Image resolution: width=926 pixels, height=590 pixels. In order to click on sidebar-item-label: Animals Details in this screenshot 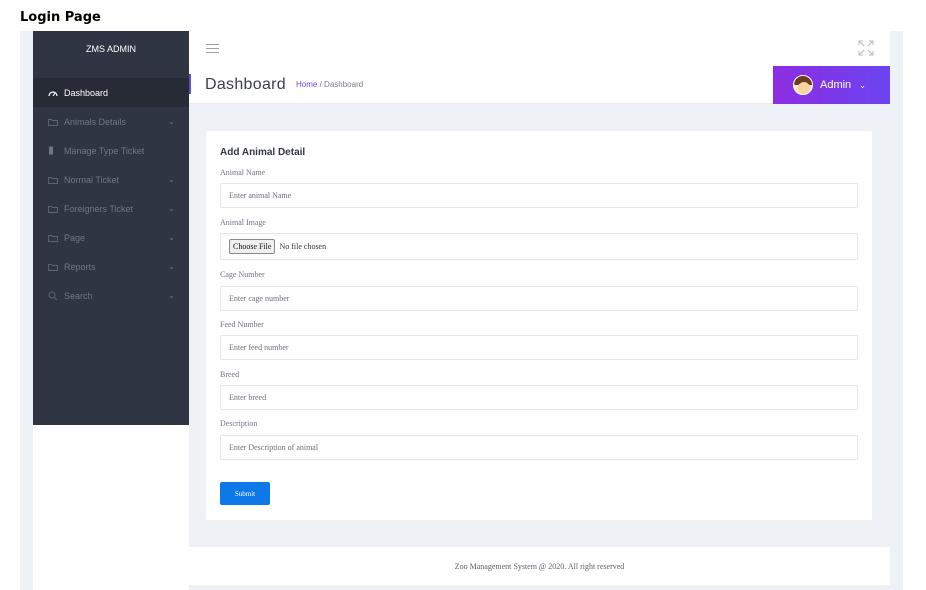, I will do `click(95, 121)`.